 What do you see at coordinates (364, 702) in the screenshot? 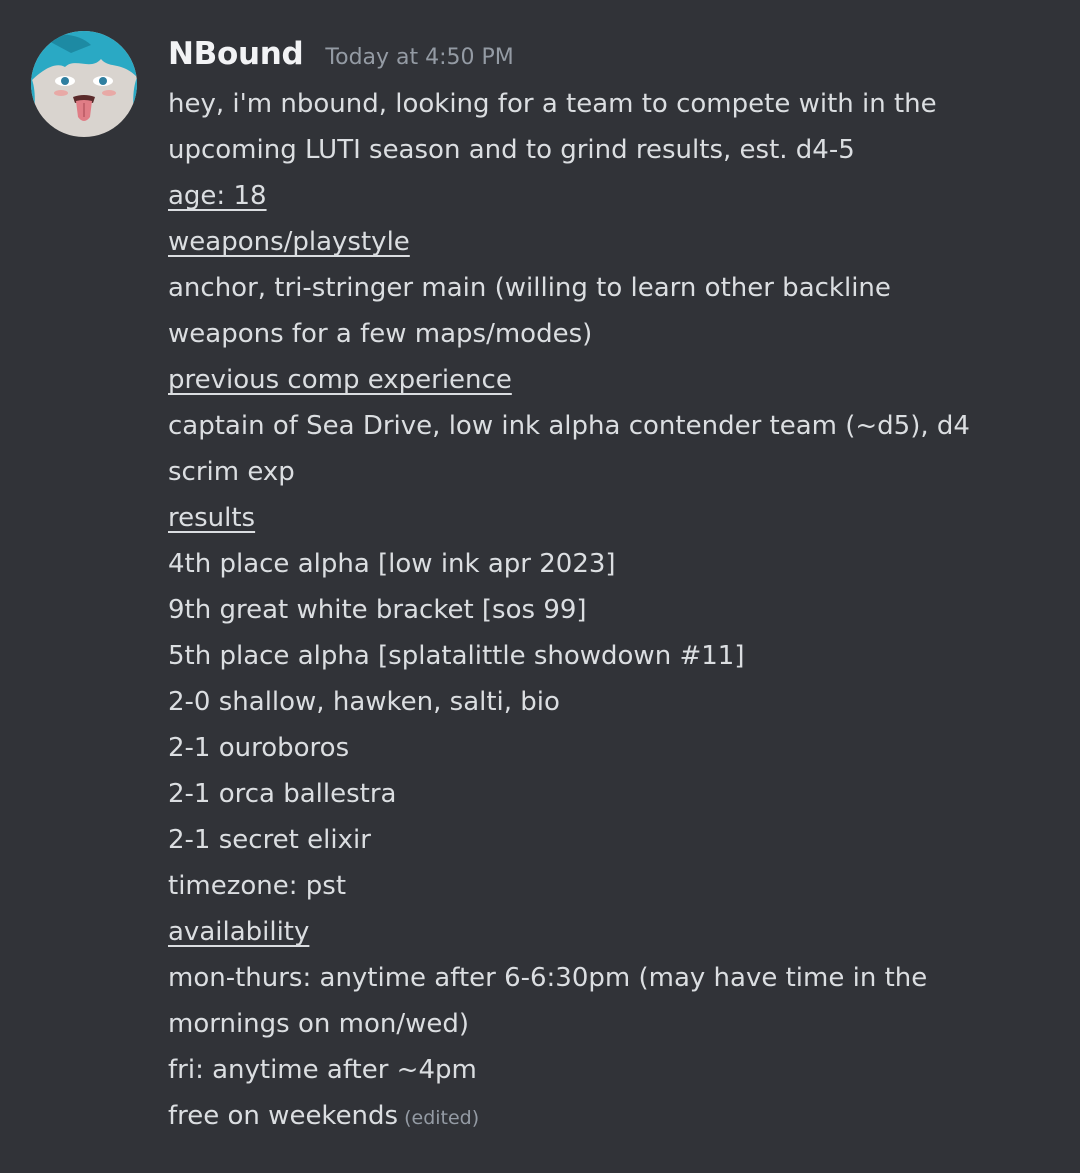
I see `message-line: 2-0 shallow, hawken, salti, bio` at bounding box center [364, 702].